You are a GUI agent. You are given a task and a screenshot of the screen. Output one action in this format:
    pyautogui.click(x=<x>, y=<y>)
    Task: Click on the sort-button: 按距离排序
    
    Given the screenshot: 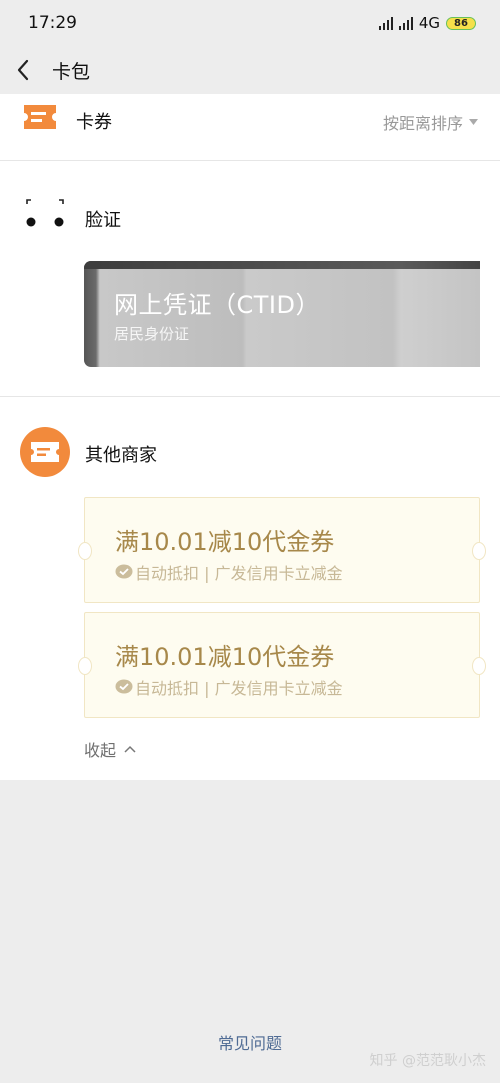 What is the action you would take?
    pyautogui.click(x=430, y=122)
    